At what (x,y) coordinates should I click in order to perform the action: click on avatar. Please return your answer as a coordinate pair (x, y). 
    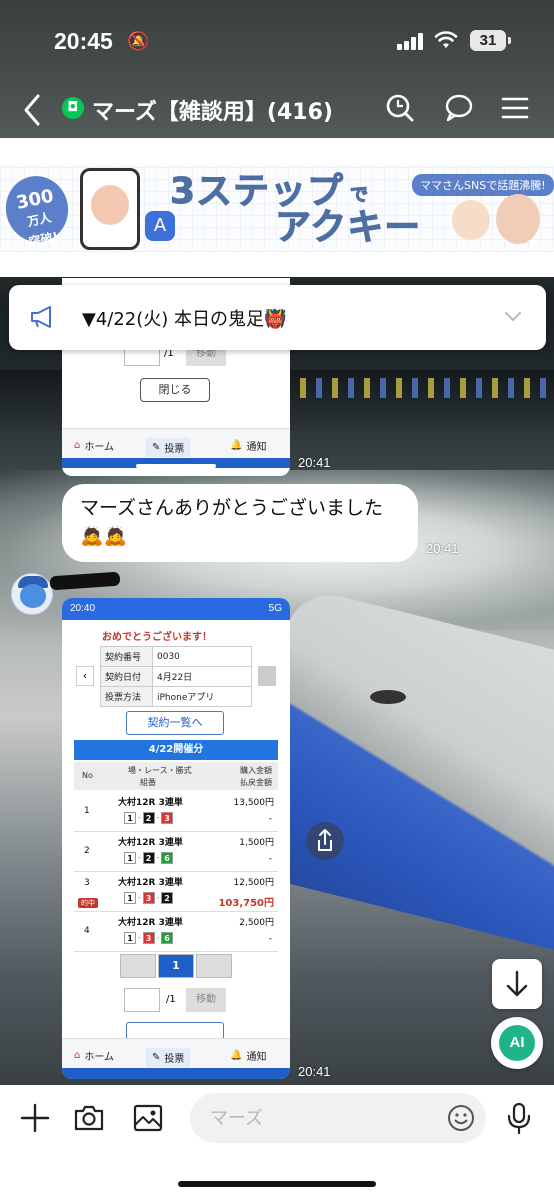
    Looking at the image, I should click on (32, 594).